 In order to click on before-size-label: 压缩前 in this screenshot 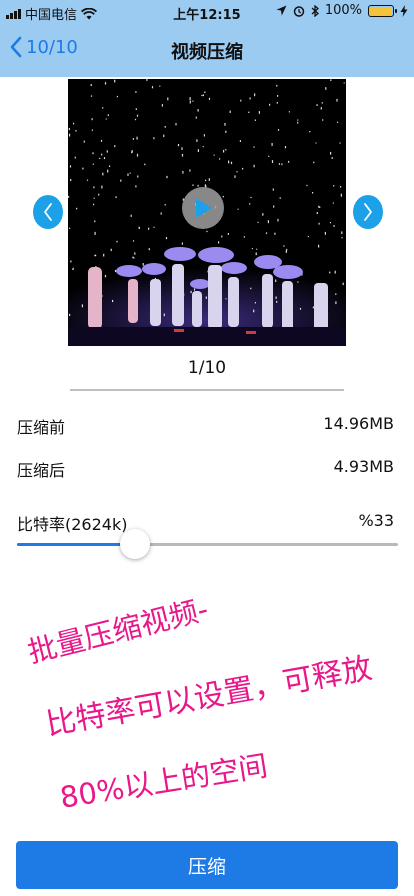, I will do `click(41, 427)`.